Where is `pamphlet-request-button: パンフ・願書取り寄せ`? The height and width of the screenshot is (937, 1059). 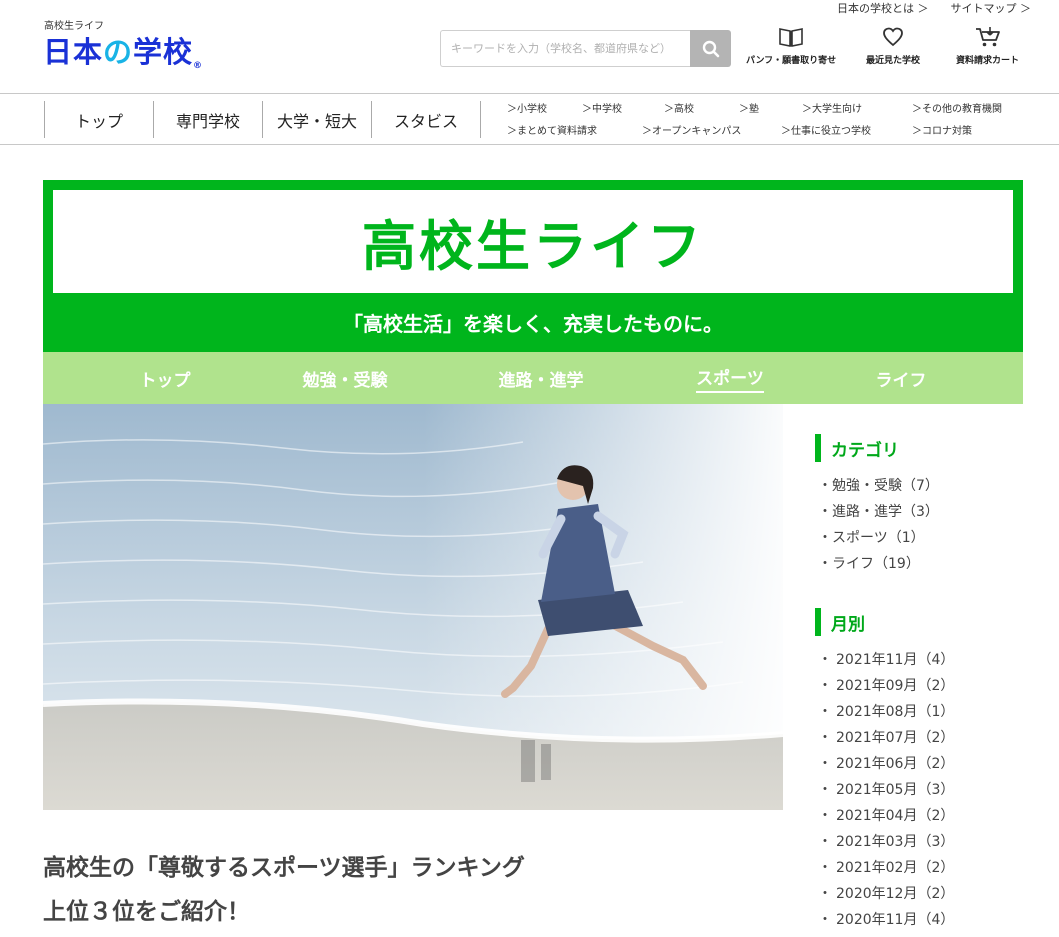
pamphlet-request-button: パンフ・願書取り寄せ is located at coordinates (791, 46).